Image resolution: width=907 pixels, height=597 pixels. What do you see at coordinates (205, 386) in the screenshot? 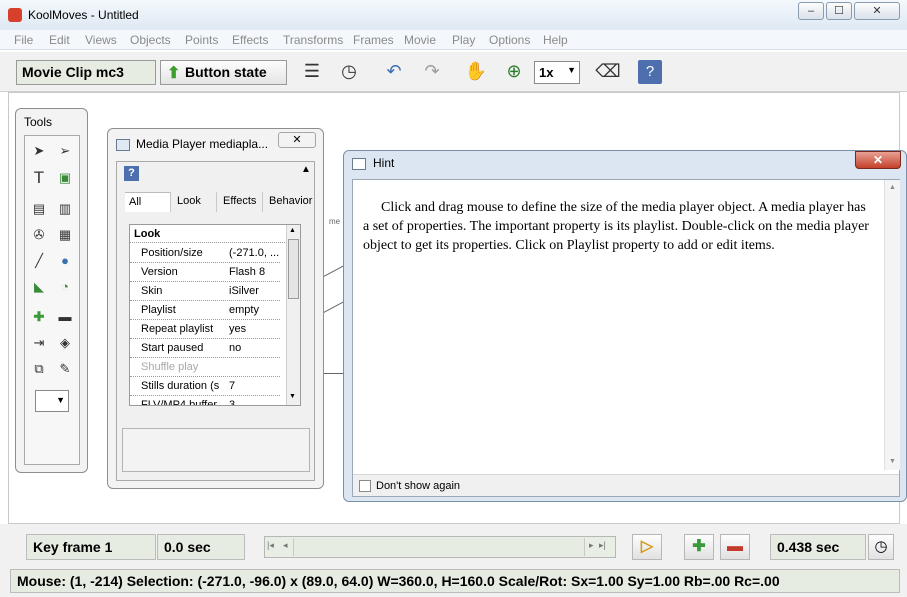
I see `property-row: Stills duration (s 7` at bounding box center [205, 386].